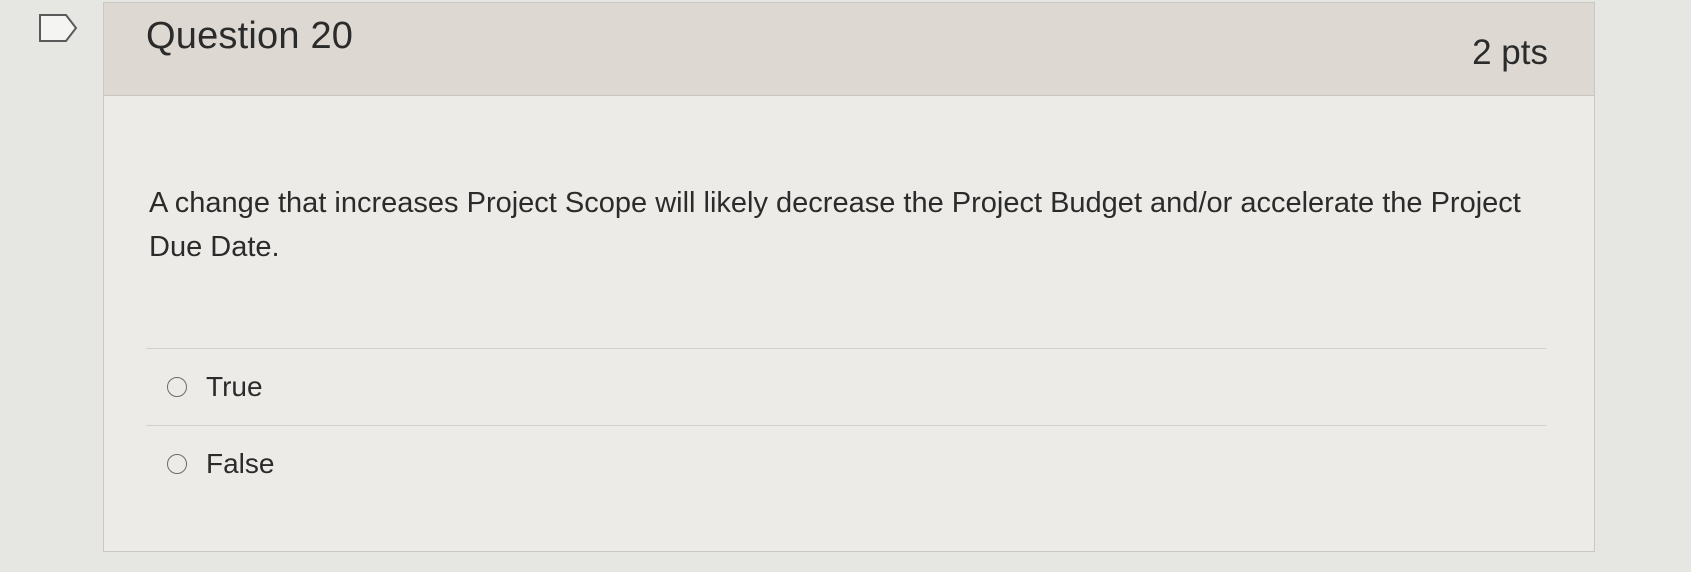  I want to click on radio-button-false, so click(177, 464).